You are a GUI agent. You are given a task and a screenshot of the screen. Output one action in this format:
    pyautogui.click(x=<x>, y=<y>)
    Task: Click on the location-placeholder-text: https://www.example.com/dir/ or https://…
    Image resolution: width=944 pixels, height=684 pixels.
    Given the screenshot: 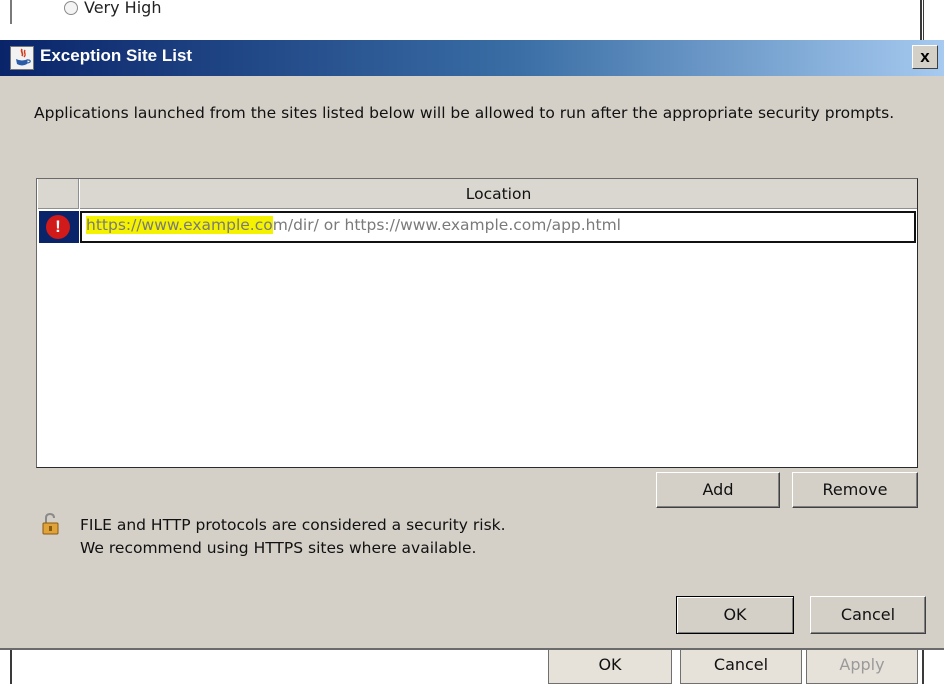 What is the action you would take?
    pyautogui.click(x=353, y=225)
    